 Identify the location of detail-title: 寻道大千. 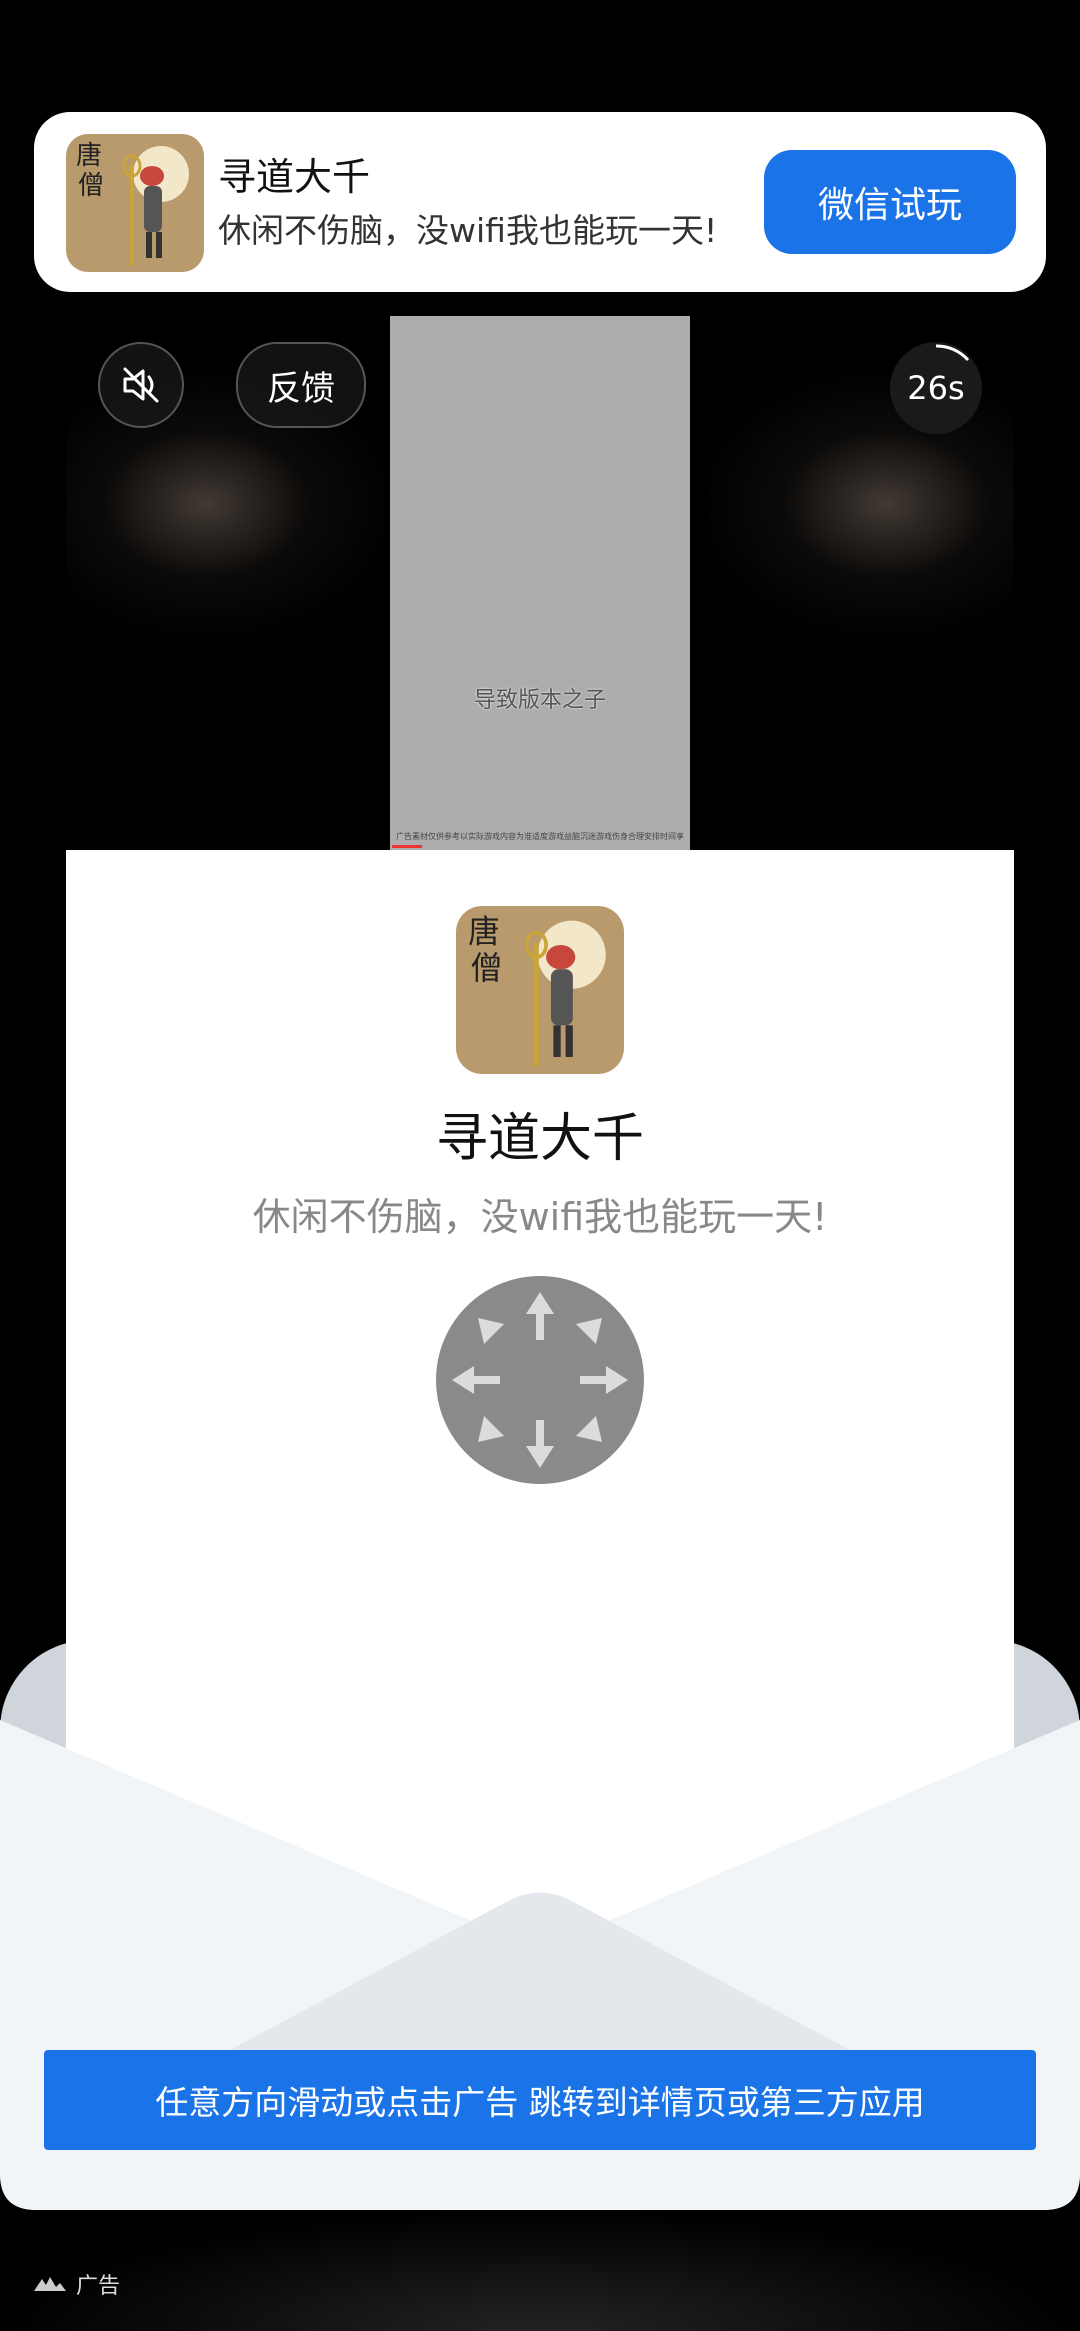
(539, 1139).